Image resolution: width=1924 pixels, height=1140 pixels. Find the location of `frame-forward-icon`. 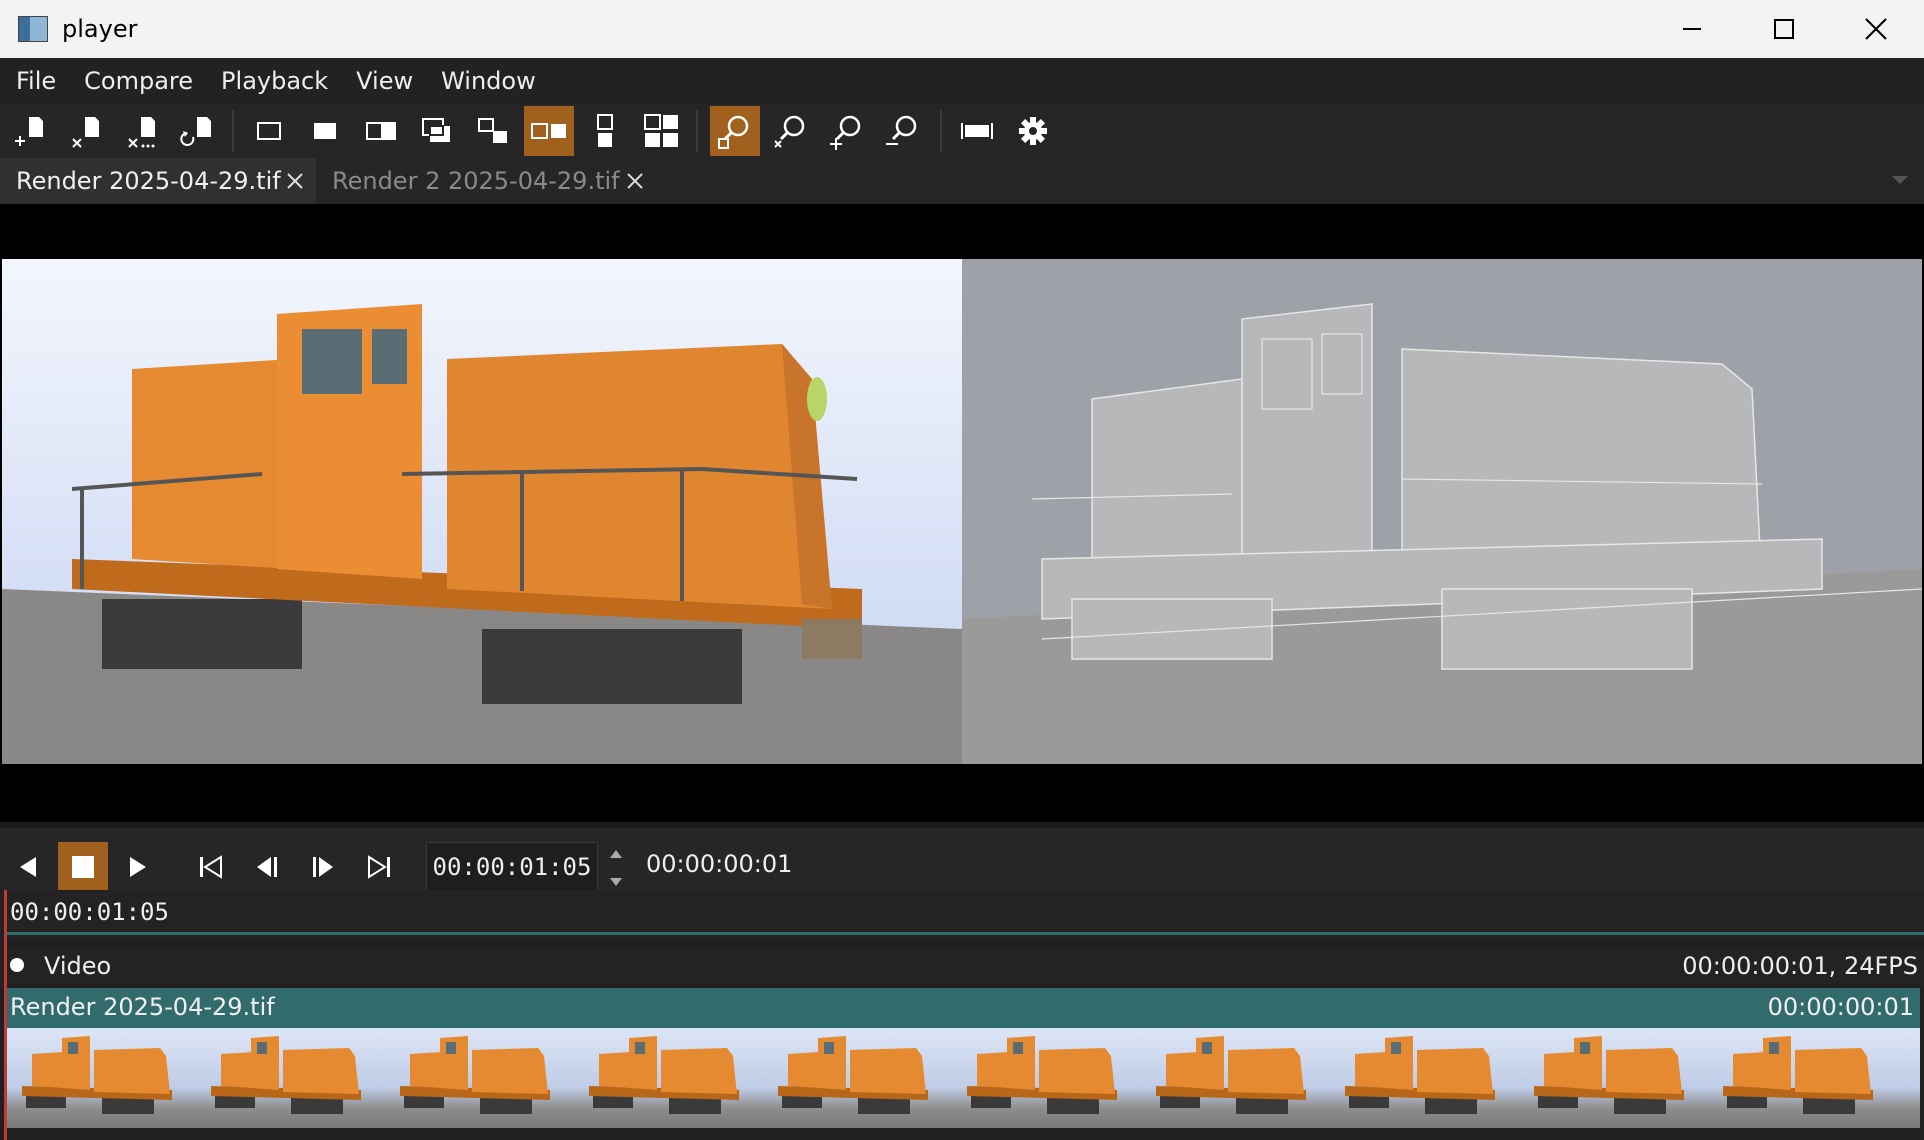

frame-forward-icon is located at coordinates (323, 867).